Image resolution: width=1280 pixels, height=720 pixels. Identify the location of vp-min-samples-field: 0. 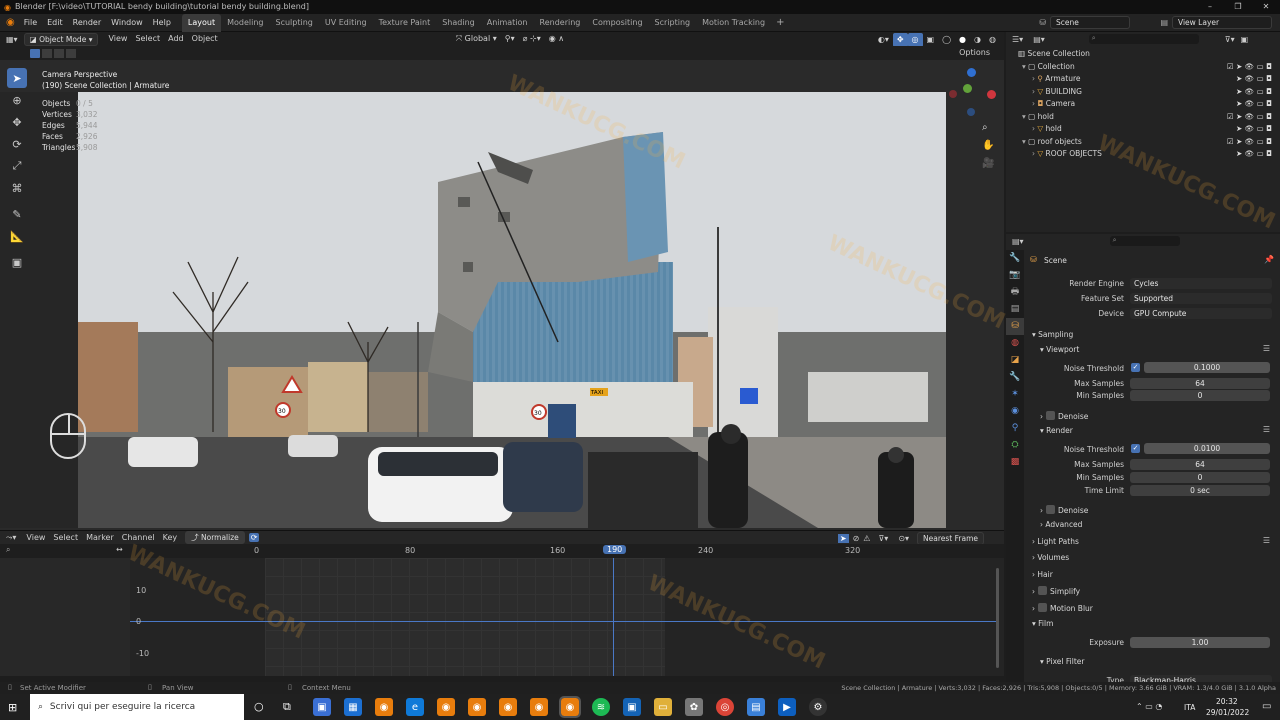
(1200, 395).